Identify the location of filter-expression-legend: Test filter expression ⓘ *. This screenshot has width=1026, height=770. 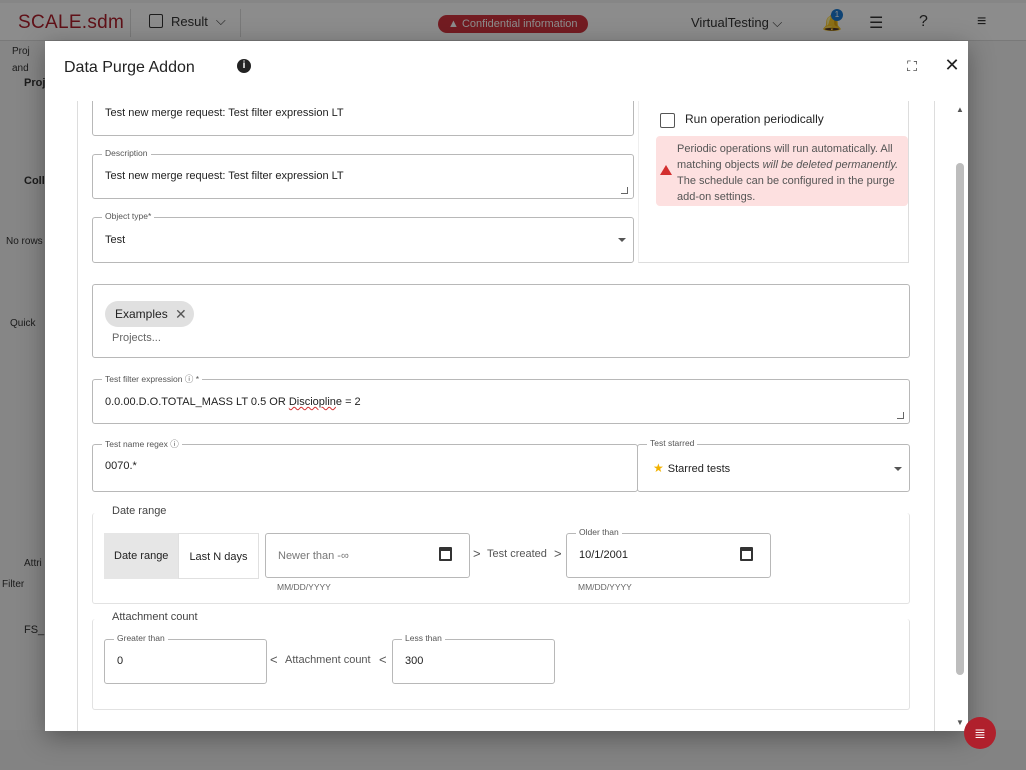
(152, 379).